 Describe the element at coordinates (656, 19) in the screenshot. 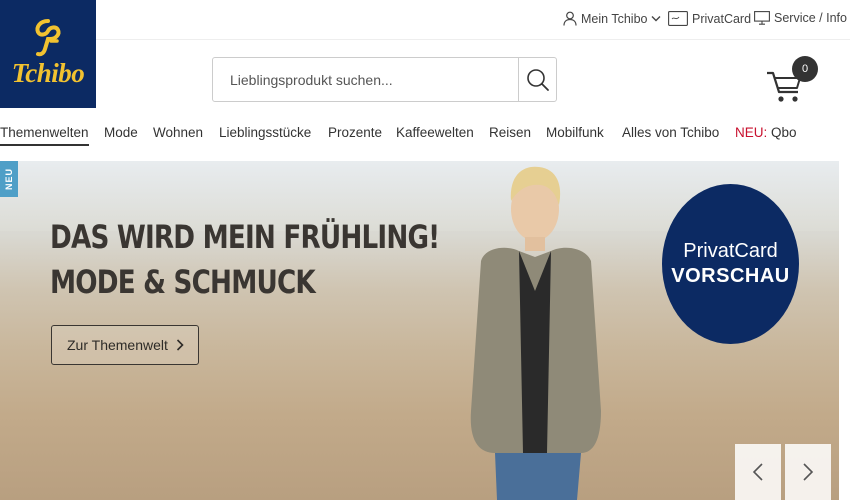

I see `chevron-down-icon` at that location.